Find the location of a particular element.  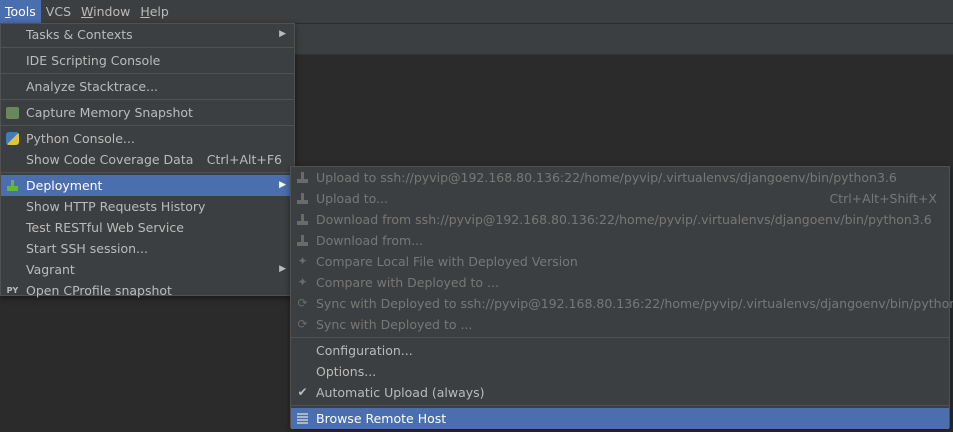

menu-item-label: Capture Memory Snapshot is located at coordinates (109, 112).